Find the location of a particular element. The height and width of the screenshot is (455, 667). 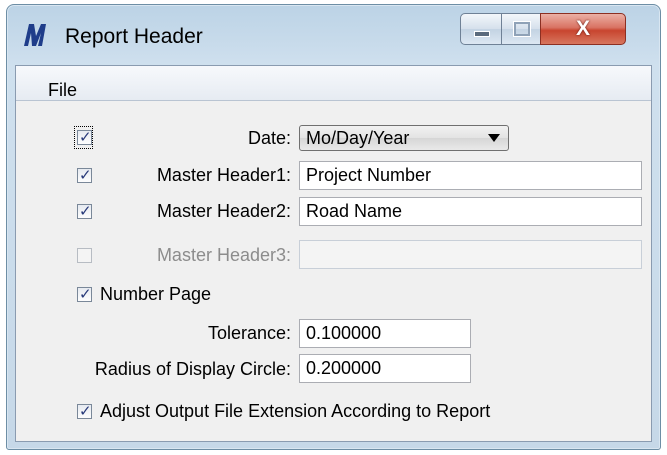

date-format-value: Mo/Day/Year is located at coordinates (358, 138).